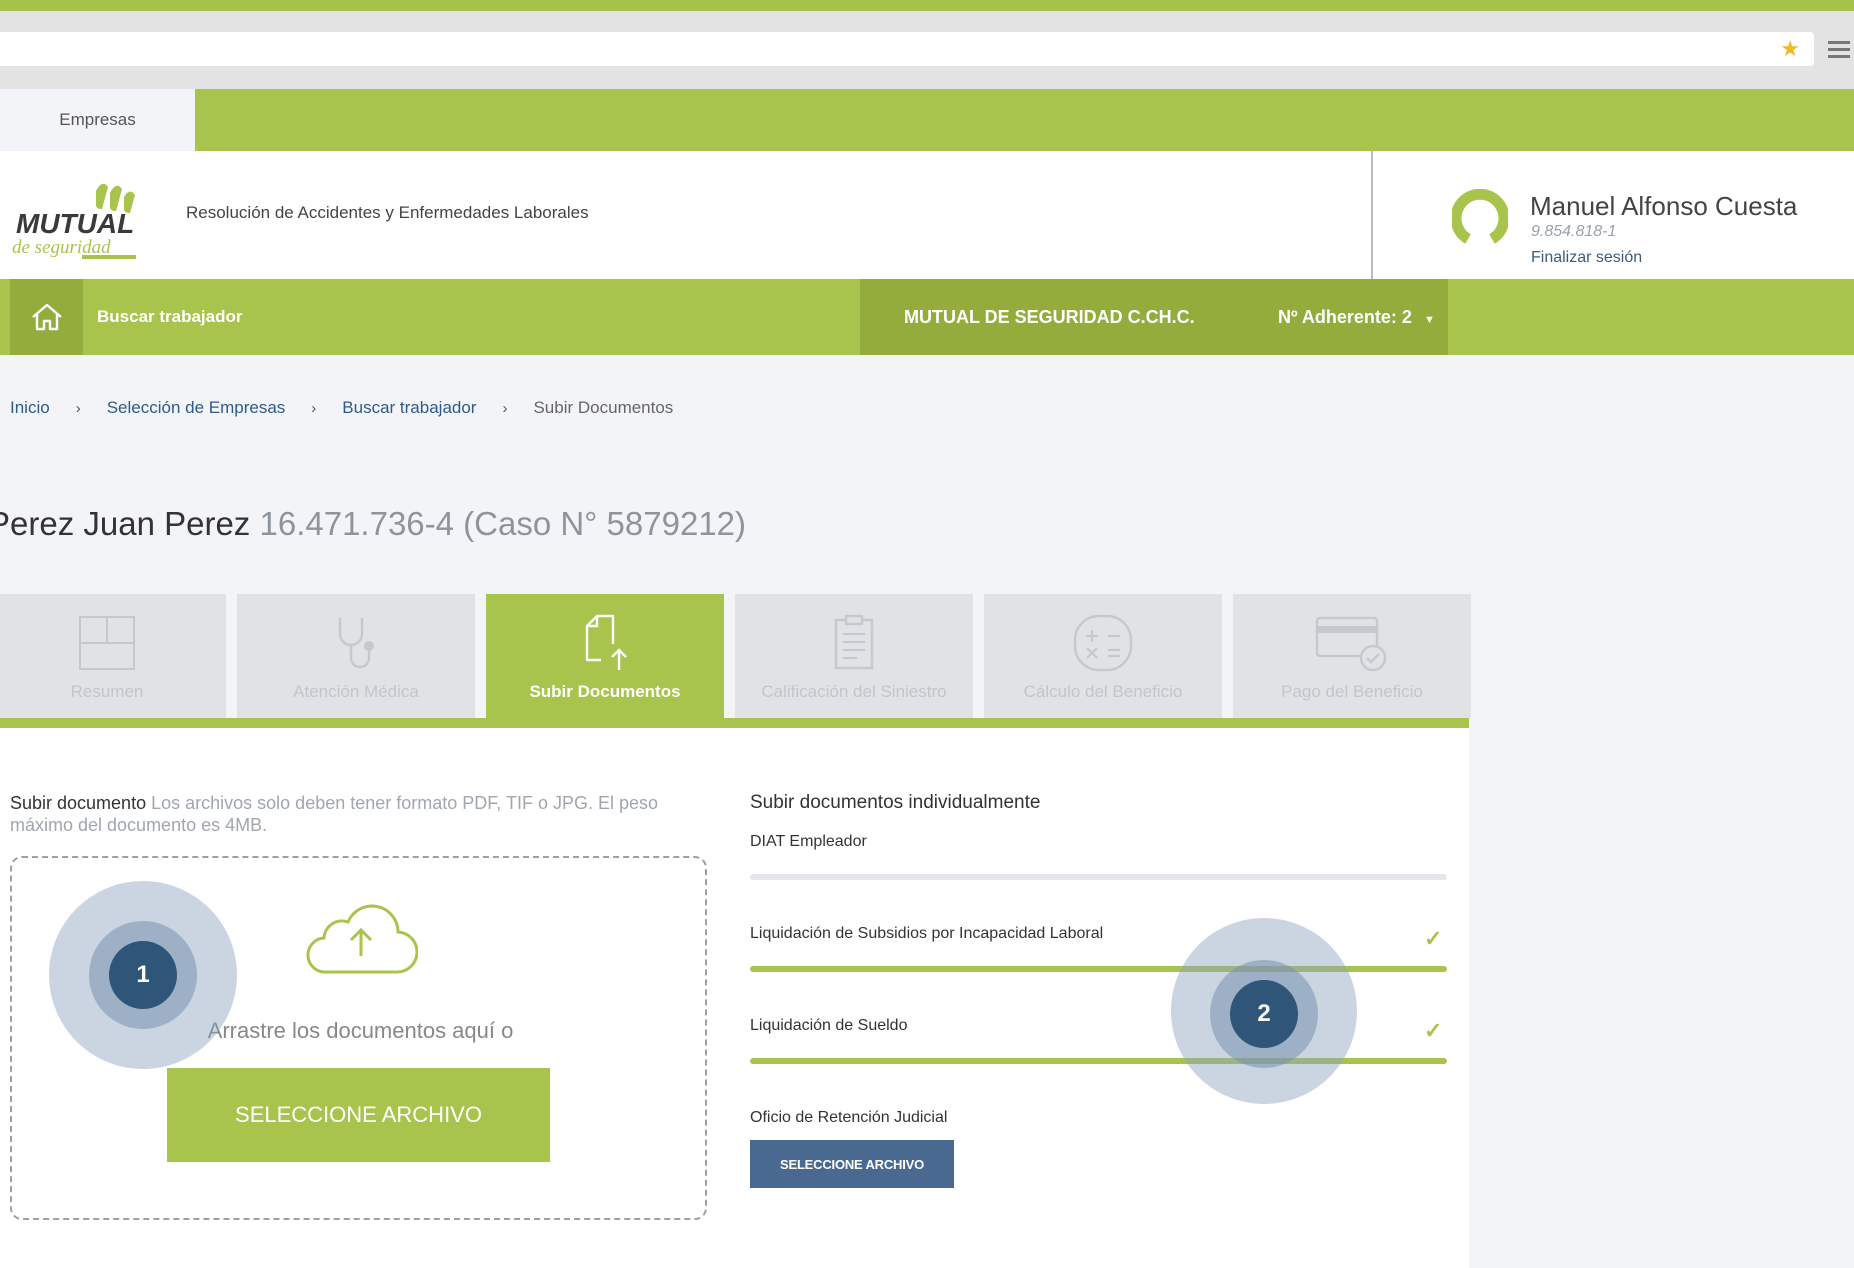 This screenshot has width=1854, height=1268. Describe the element at coordinates (1429, 320) in the screenshot. I see `caret-down-icon: ▼` at that location.